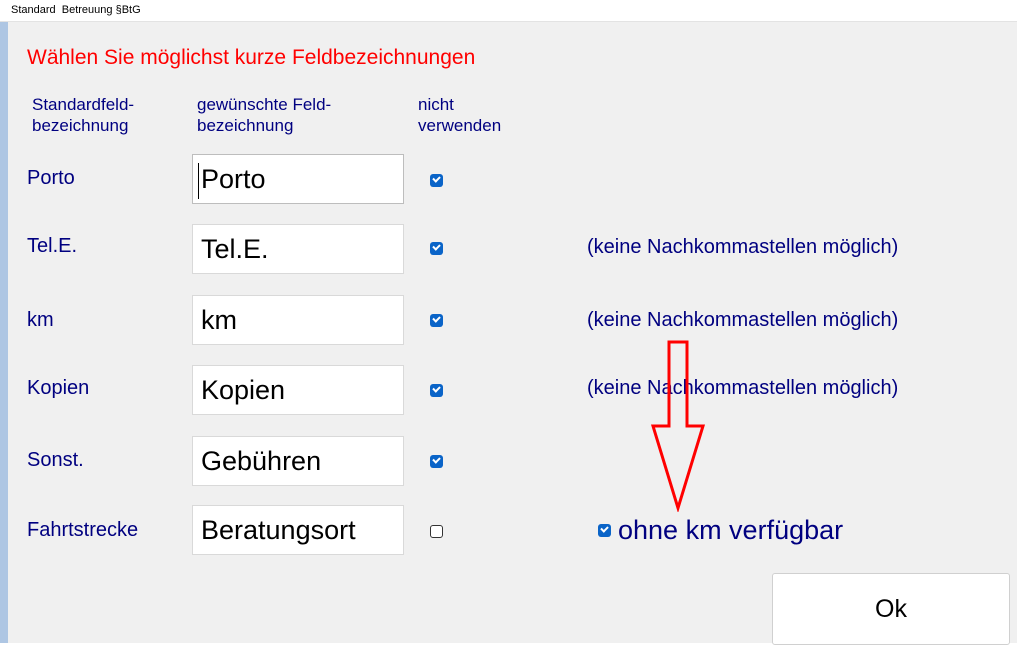  I want to click on field-sonst-input, so click(298, 461).